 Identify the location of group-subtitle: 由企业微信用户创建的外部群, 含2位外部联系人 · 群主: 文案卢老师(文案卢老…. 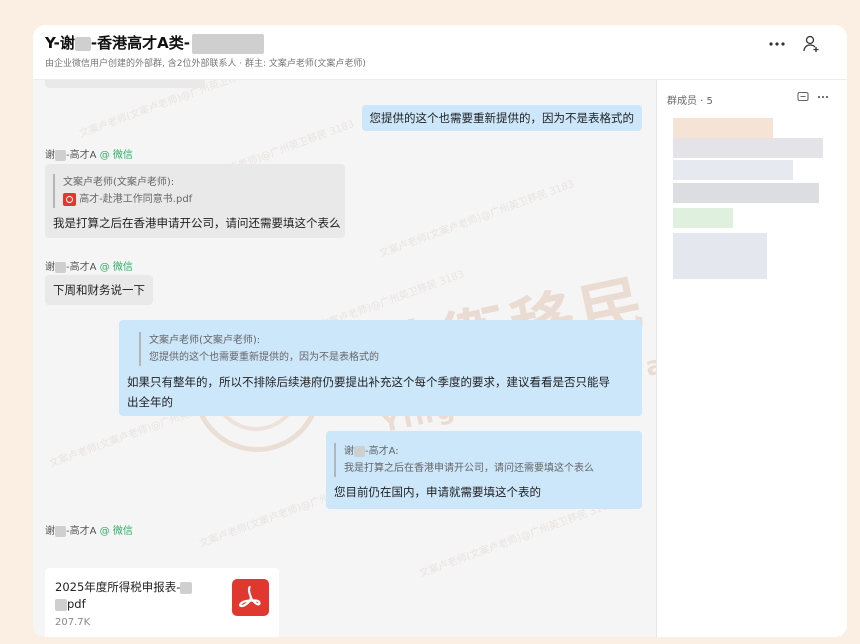
(205, 64).